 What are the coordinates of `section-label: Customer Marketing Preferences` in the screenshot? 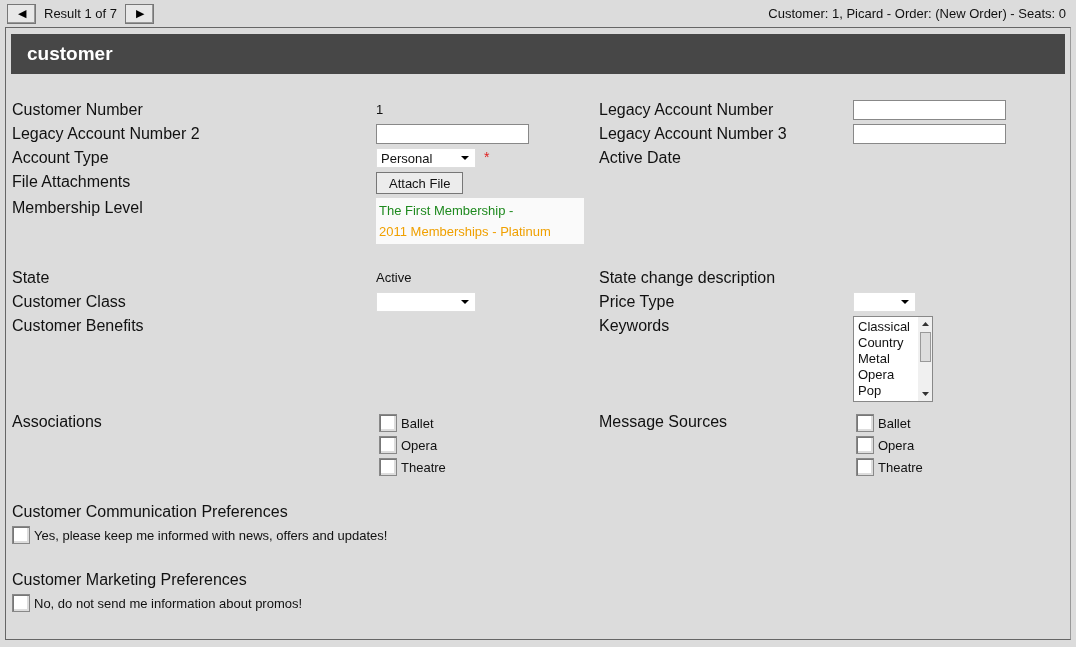 It's located at (130, 580).